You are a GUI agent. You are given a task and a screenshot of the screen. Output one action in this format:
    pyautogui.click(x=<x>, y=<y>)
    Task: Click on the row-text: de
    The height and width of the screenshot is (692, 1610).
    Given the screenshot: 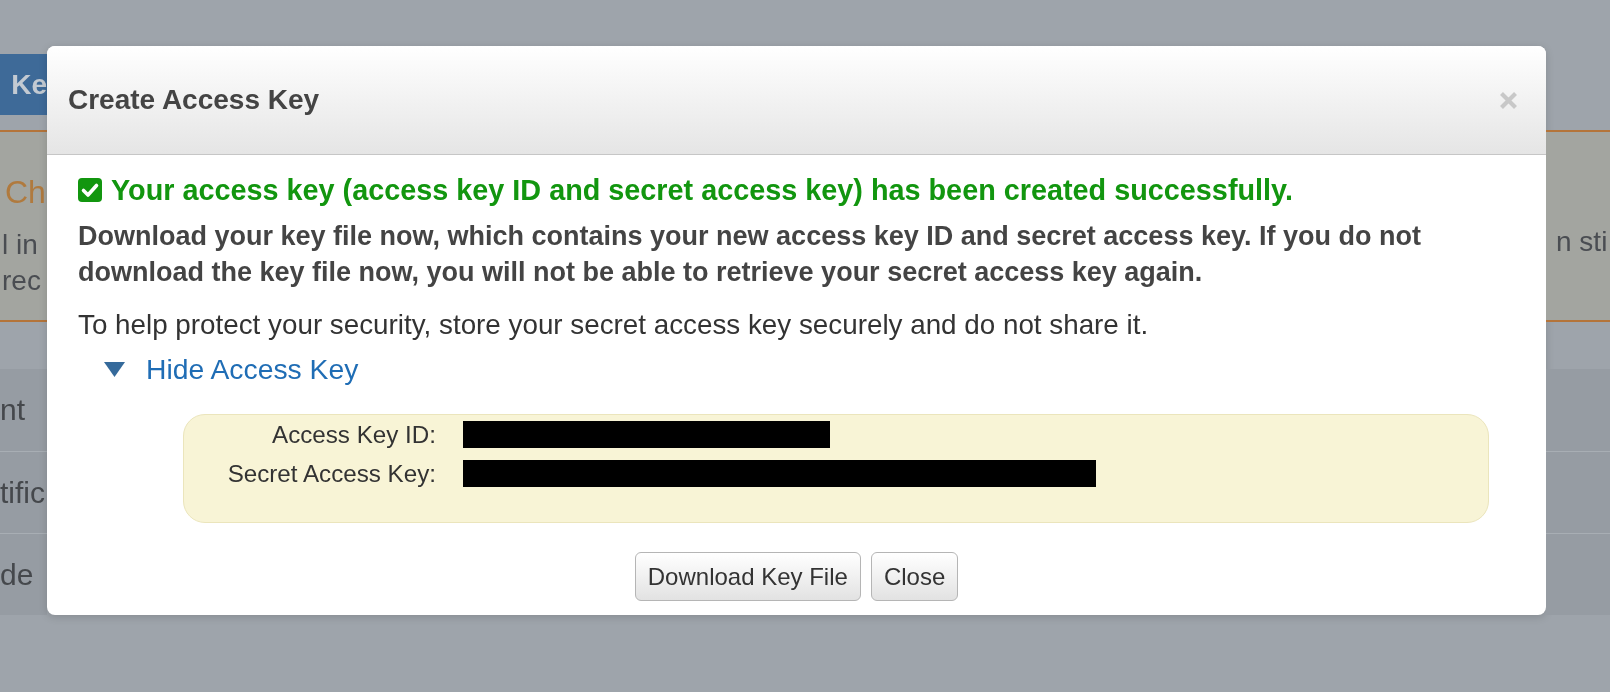 What is the action you would take?
    pyautogui.click(x=17, y=574)
    